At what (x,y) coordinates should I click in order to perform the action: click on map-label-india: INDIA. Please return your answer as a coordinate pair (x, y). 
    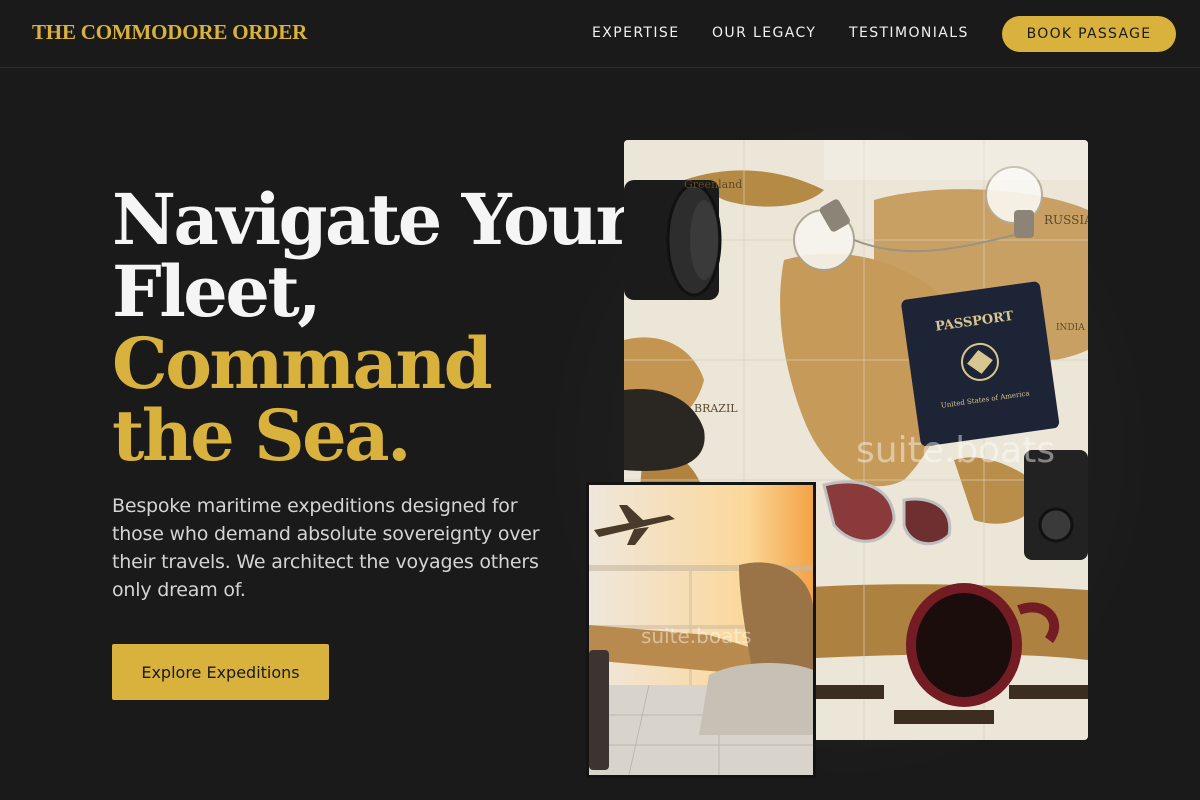
    Looking at the image, I should click on (1070, 328).